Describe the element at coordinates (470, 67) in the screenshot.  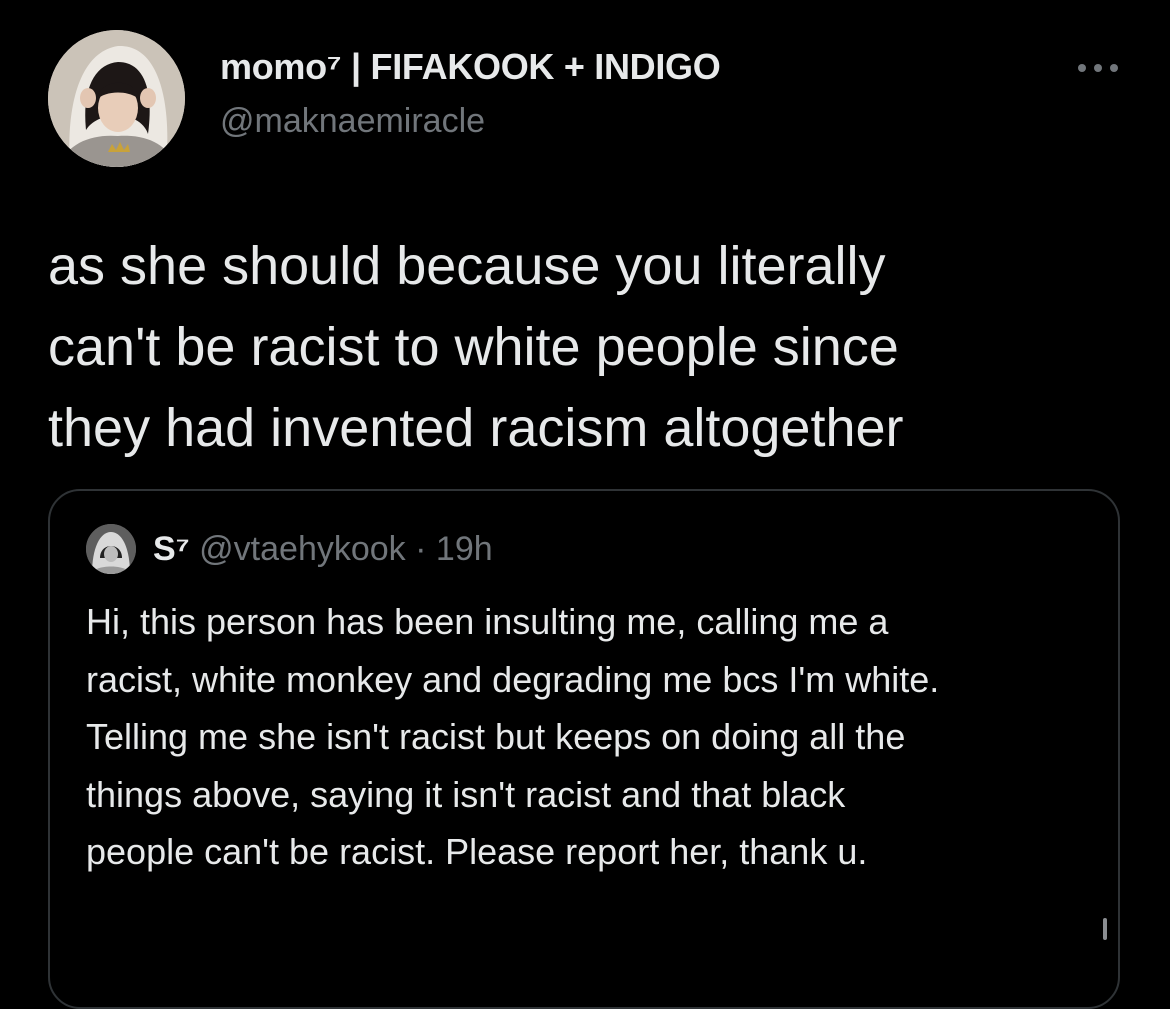
I see `author-display-name: momo⁷ | FIFAKOOK + INDIGO` at that location.